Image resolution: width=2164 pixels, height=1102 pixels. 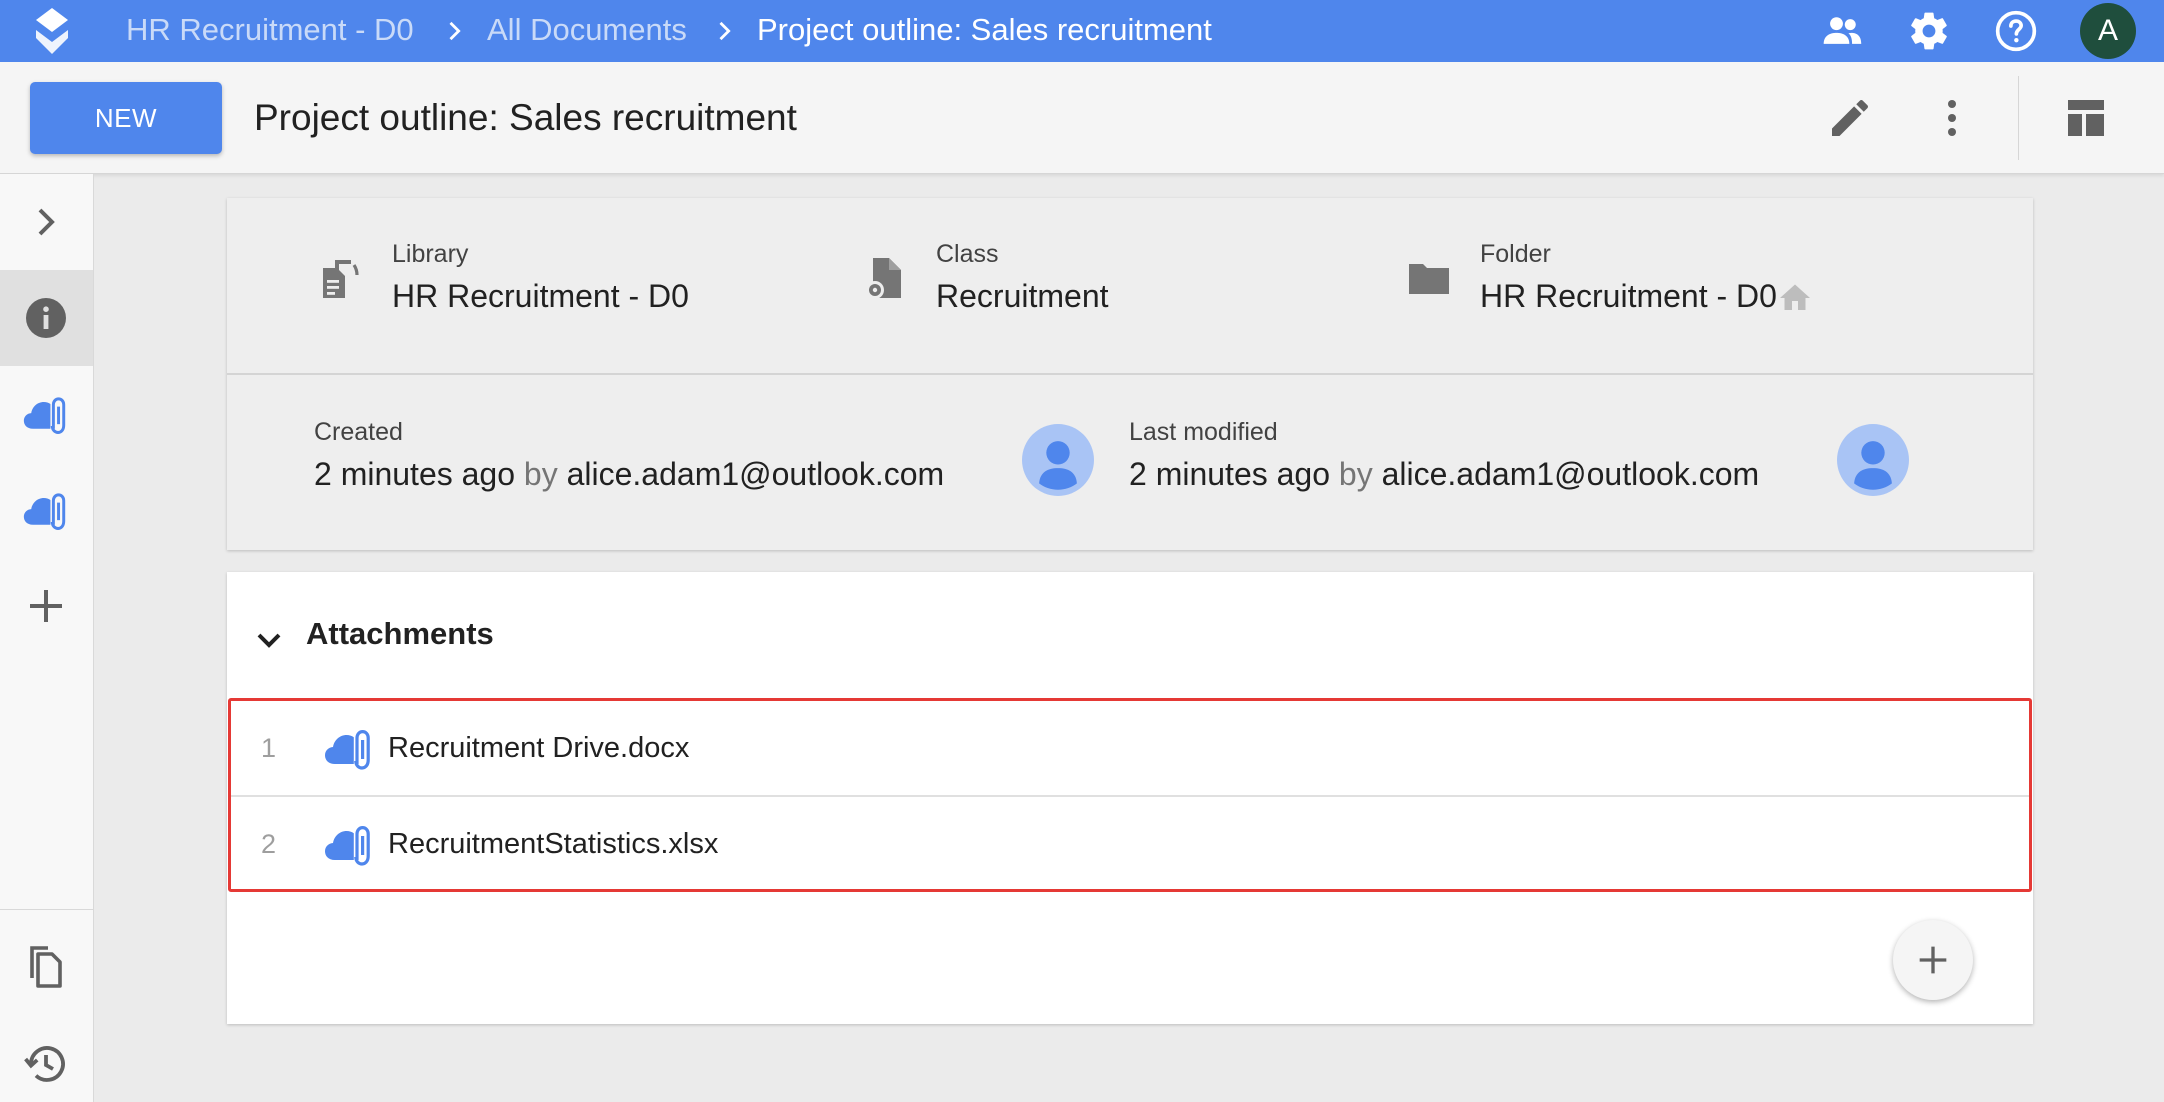 What do you see at coordinates (1628, 296) in the screenshot?
I see `folder-value: HR Recruitment - D0` at bounding box center [1628, 296].